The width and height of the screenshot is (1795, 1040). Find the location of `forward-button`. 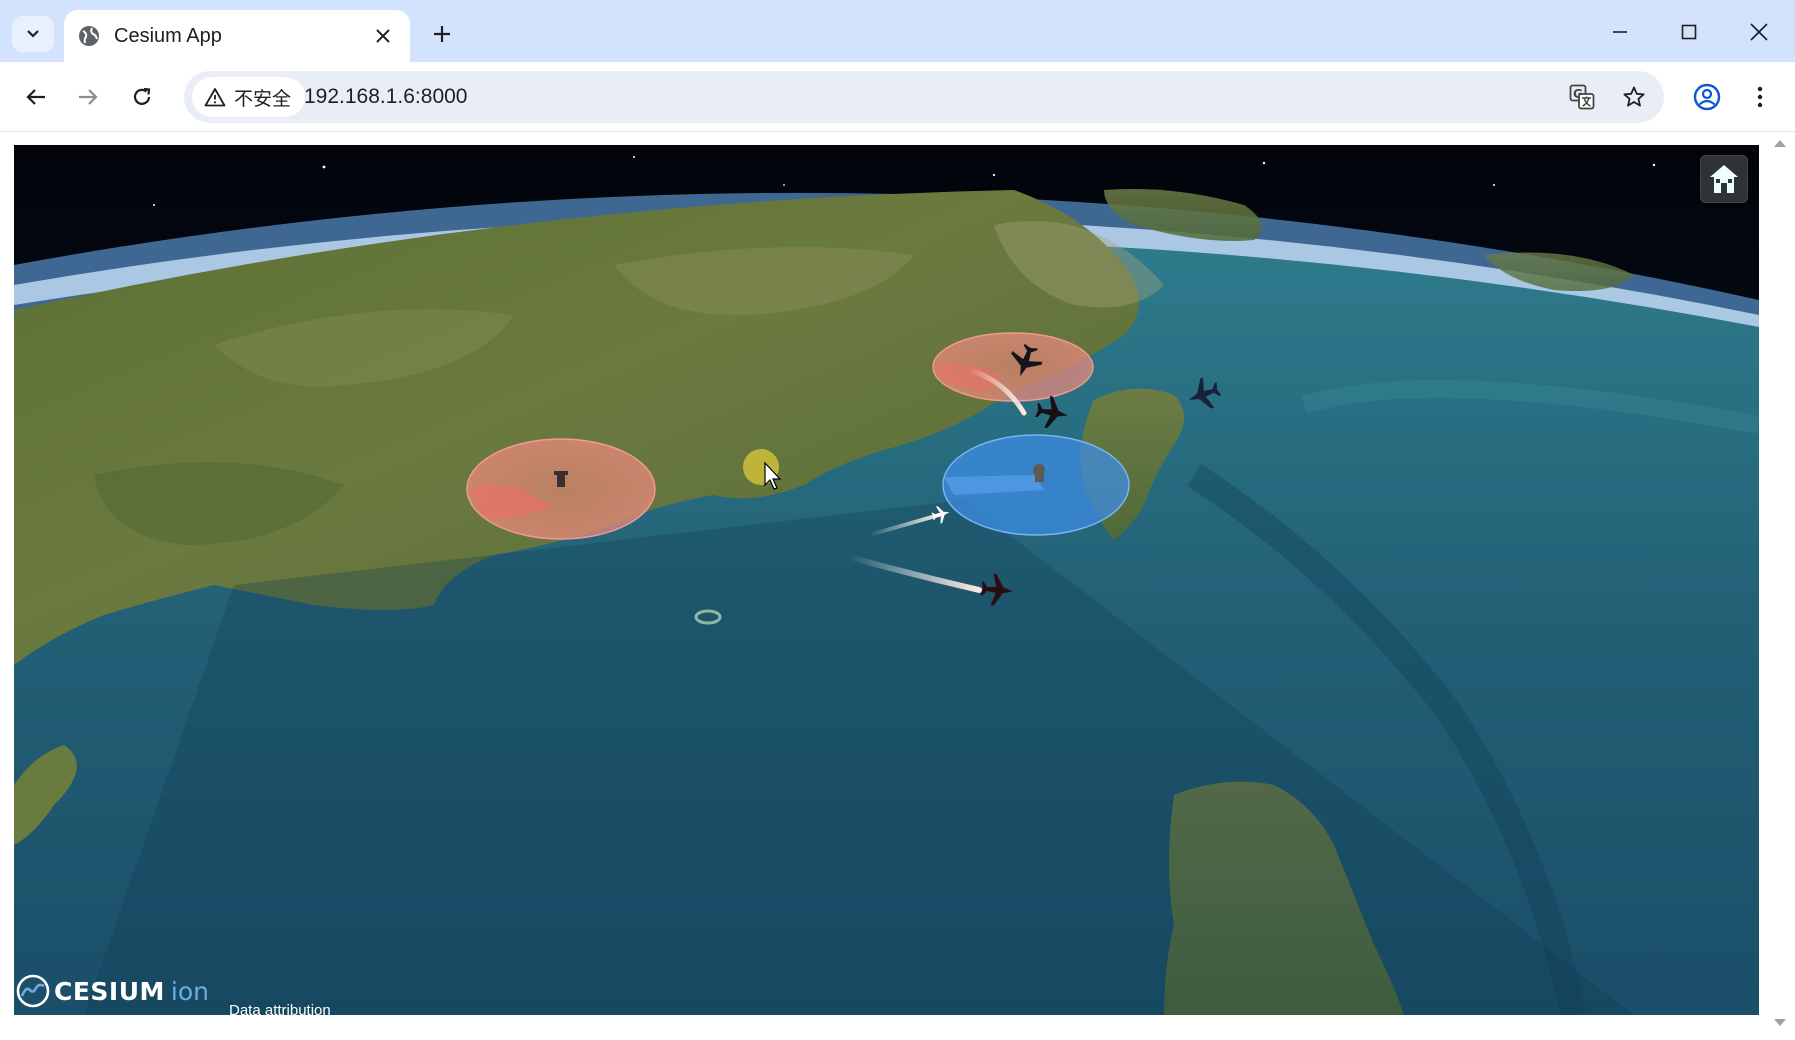

forward-button is located at coordinates (88, 97).